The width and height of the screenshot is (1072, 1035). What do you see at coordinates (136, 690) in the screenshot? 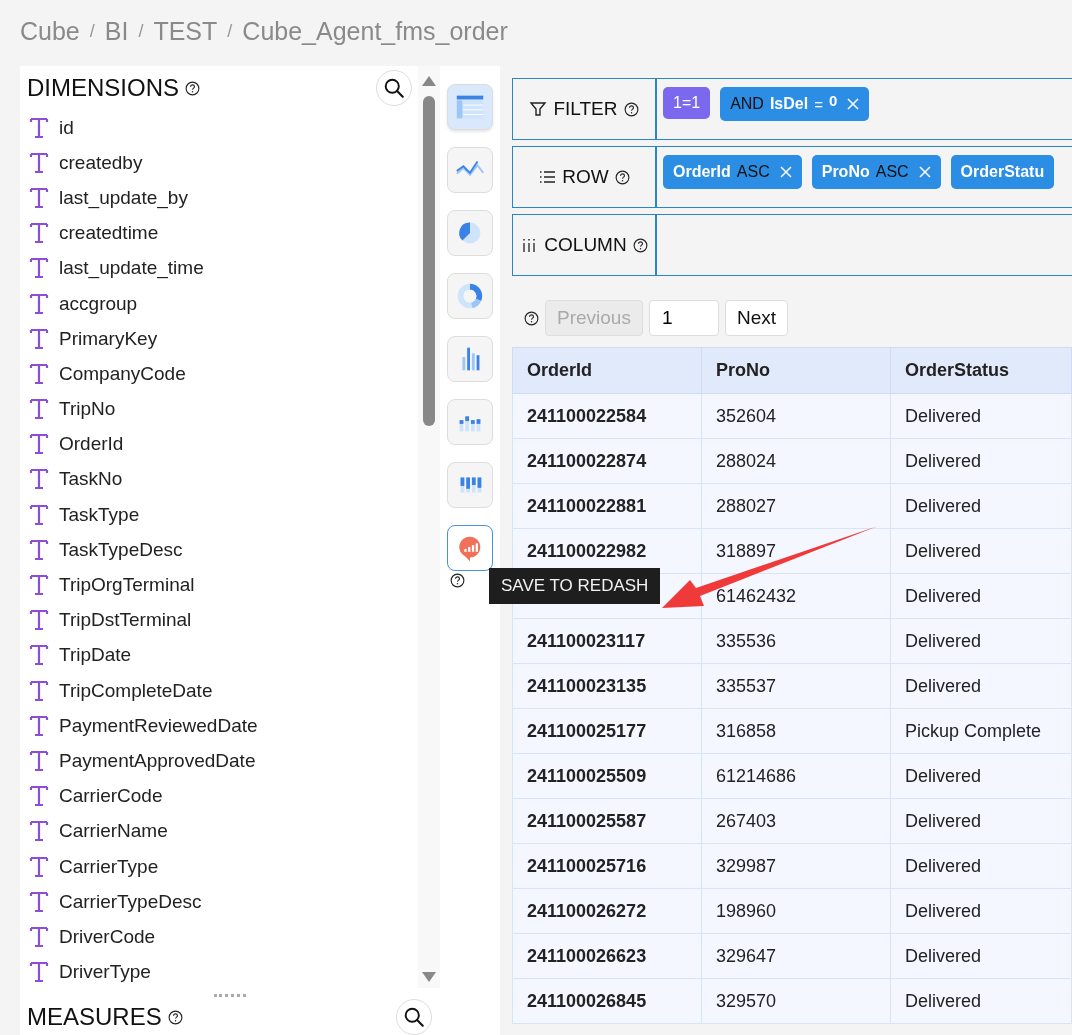
I see `dimension-field: TripCompleteDate` at bounding box center [136, 690].